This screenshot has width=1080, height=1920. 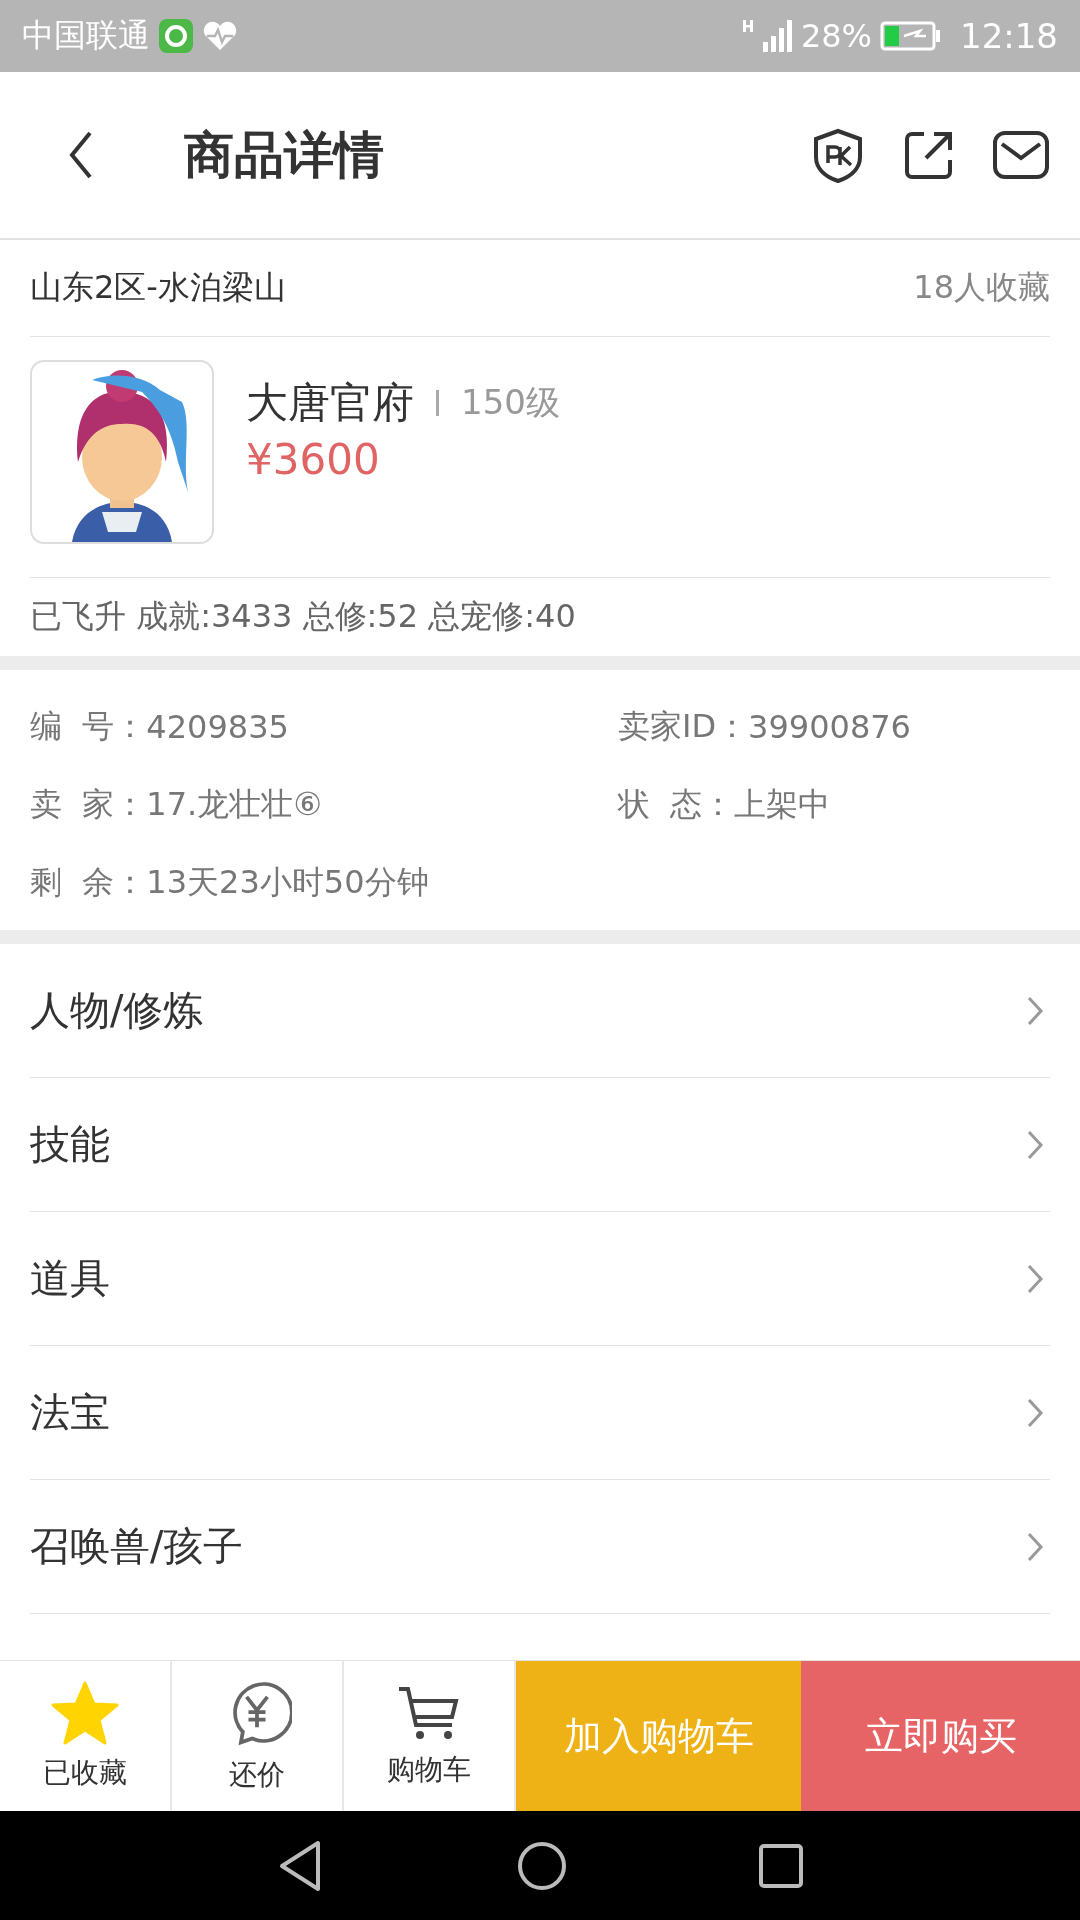 What do you see at coordinates (303, 616) in the screenshot?
I see `character-stats: 已飞升 成就:3433 总修:52 总宠修:40` at bounding box center [303, 616].